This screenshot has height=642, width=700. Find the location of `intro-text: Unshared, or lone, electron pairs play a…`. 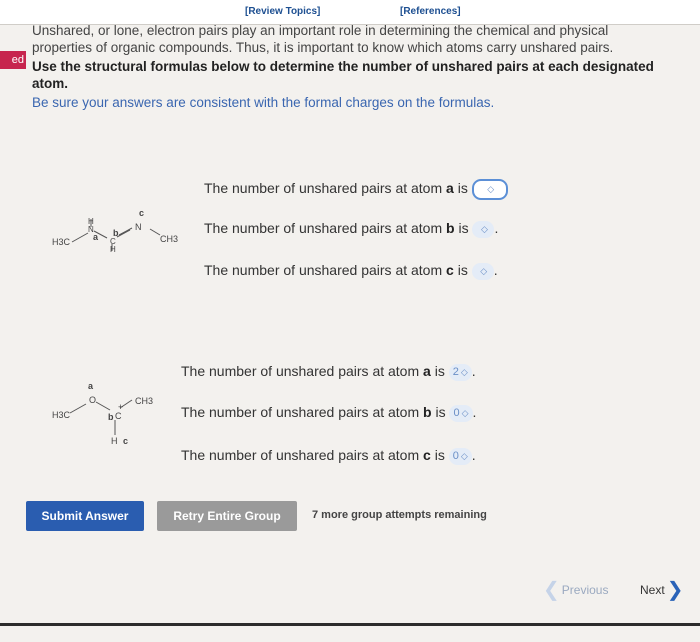

intro-text: Unshared, or lone, electron pairs play a… is located at coordinates (352, 66).